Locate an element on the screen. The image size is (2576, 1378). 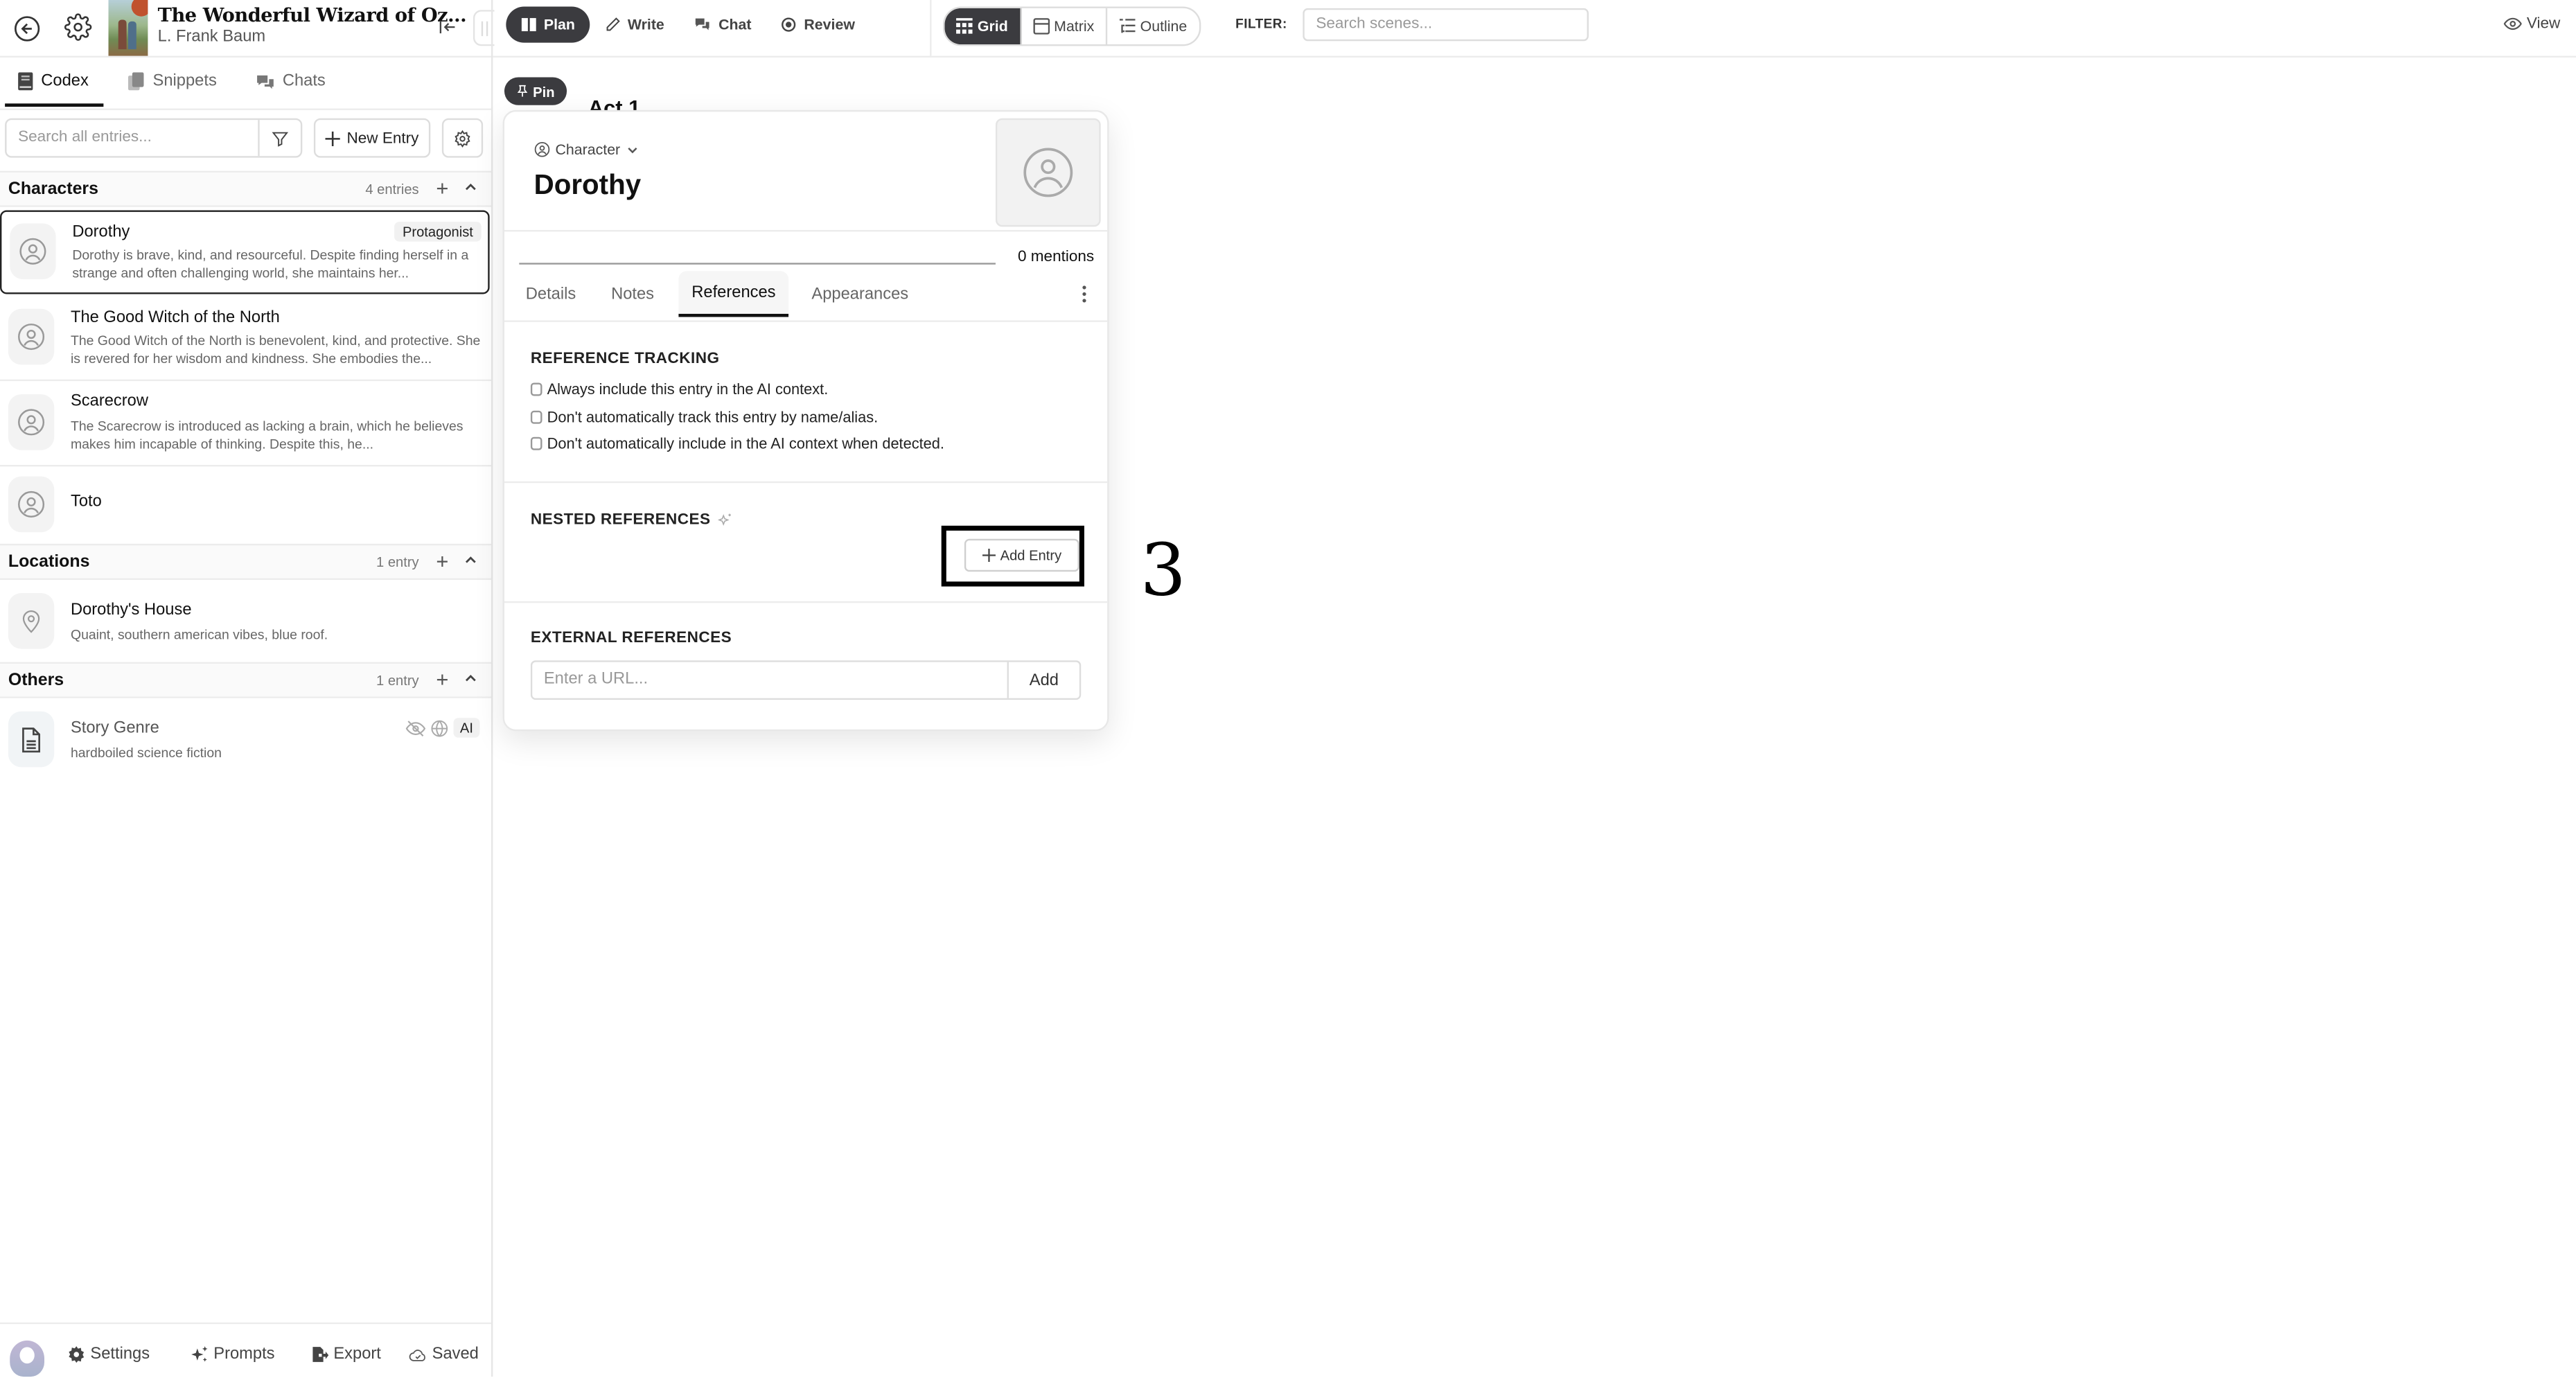
filter-button is located at coordinates (279, 138).